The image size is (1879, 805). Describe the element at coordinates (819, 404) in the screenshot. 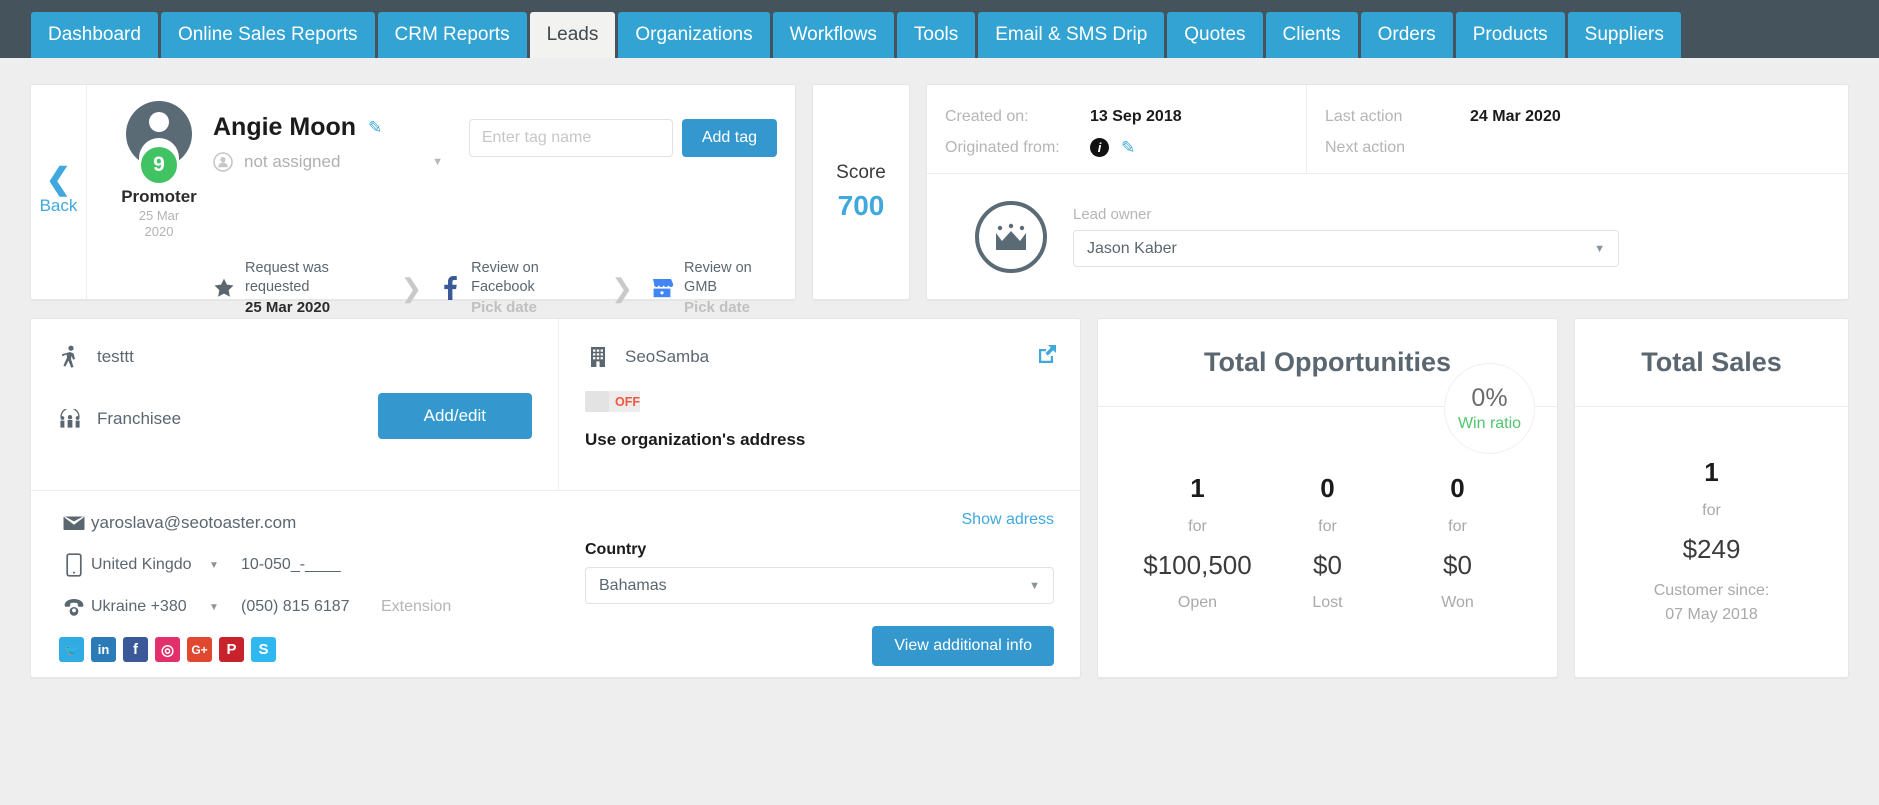

I see `organization-section: SeoSamba OFF Use organization's address` at that location.